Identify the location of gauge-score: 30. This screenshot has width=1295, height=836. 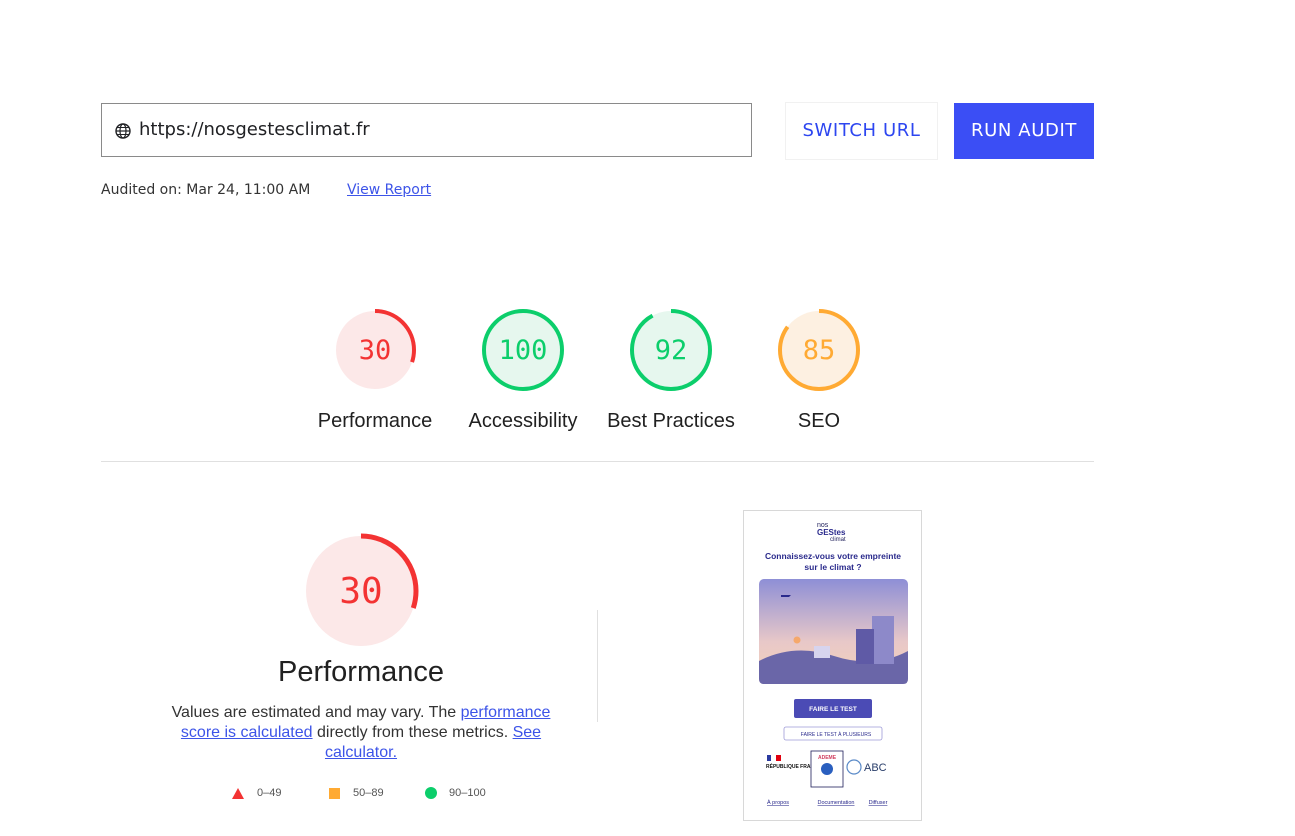
(375, 350).